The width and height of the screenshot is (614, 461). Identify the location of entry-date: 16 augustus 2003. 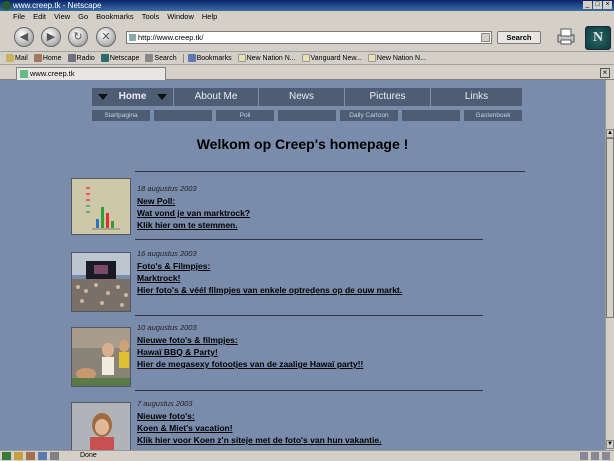
(167, 253).